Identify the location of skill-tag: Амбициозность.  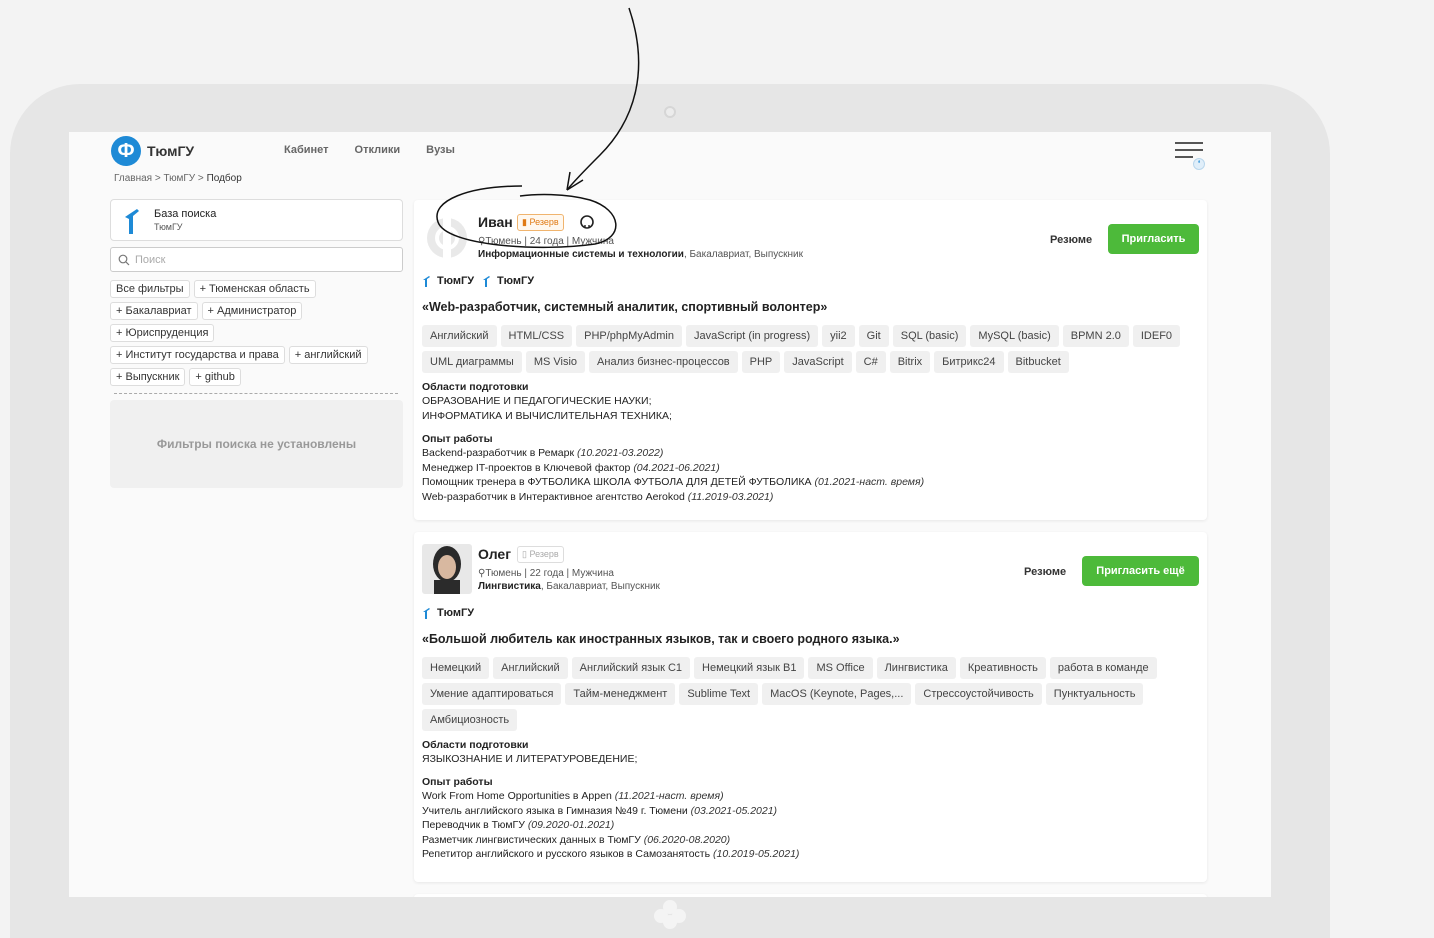
(470, 720).